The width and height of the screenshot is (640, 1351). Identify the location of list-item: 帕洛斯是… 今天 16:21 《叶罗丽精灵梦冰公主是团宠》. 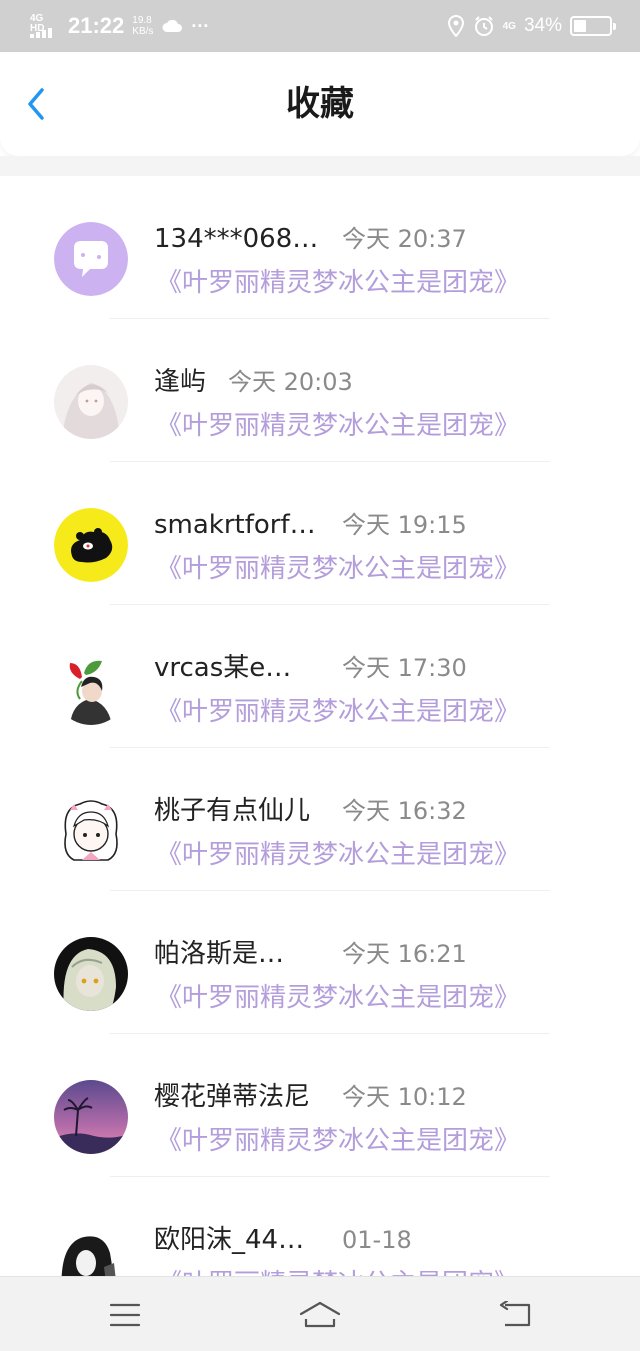
(320, 962).